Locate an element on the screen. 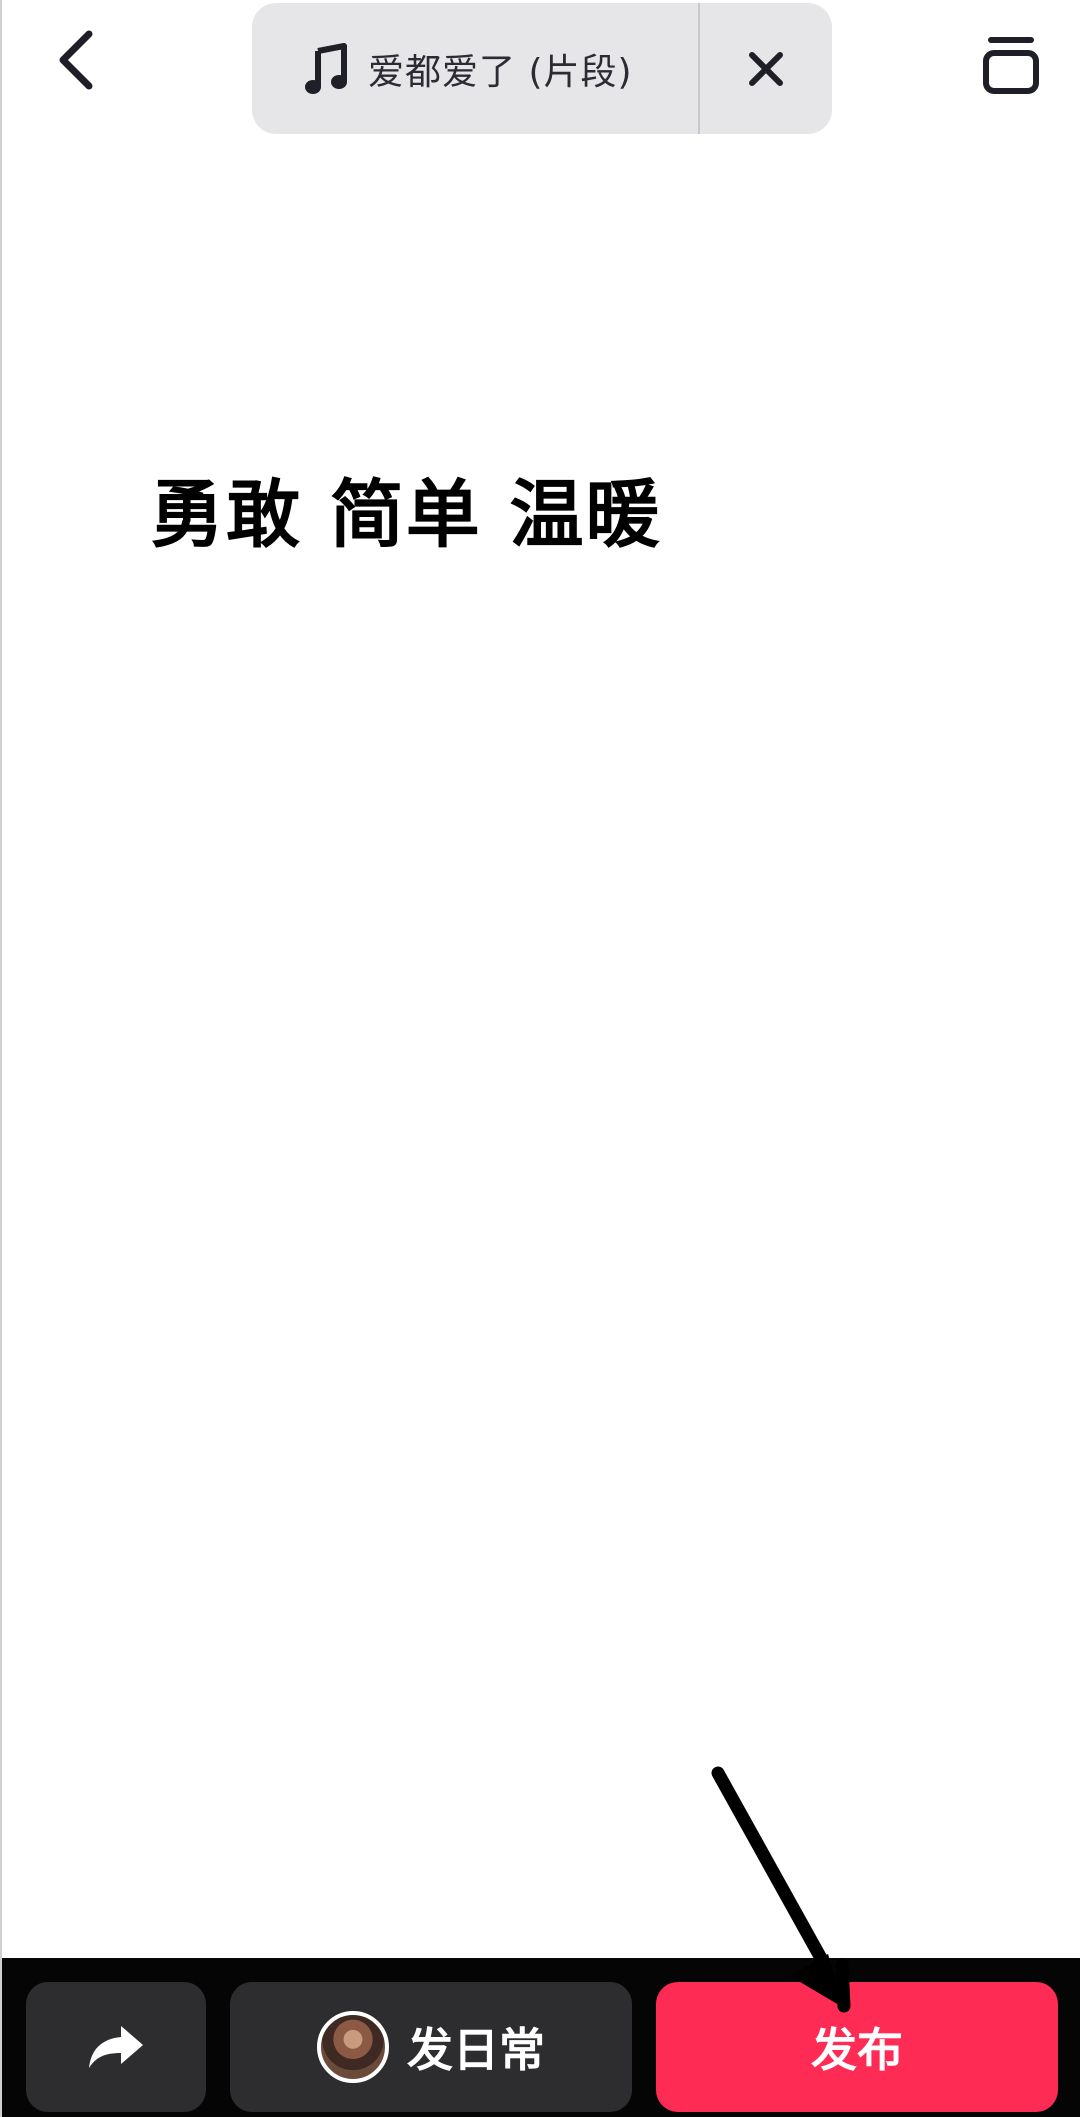 The image size is (1080, 2117). music-selector: 爱都爱了 (片段) is located at coordinates (542, 68).